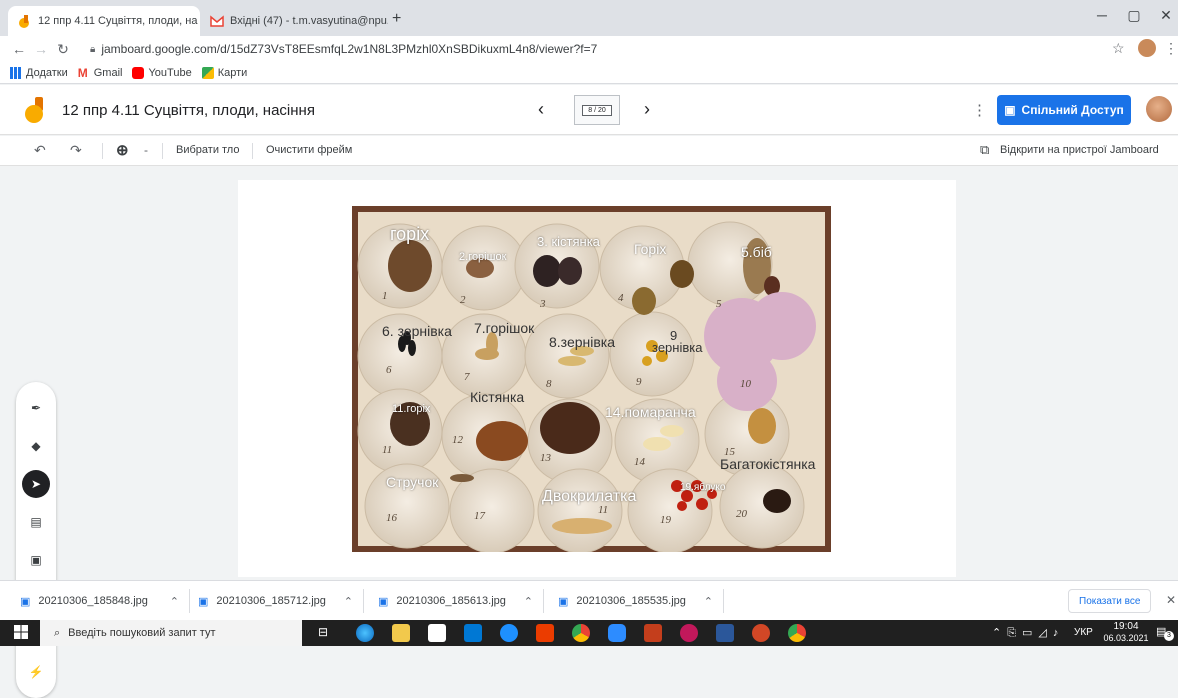 This screenshot has height=698, width=1178. I want to click on photo-label: 3. кістянка, so click(568, 241).